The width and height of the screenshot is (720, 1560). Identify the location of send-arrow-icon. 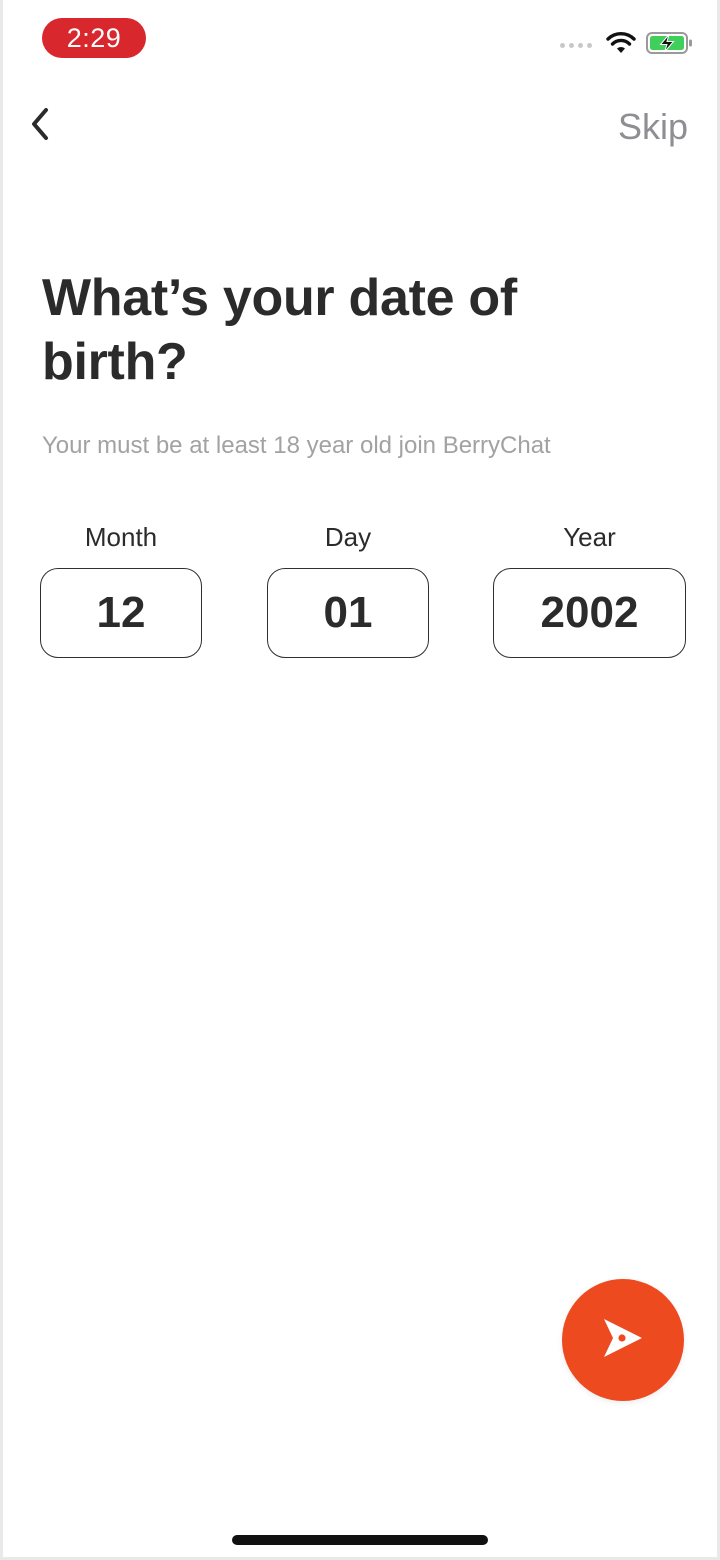
(623, 1340).